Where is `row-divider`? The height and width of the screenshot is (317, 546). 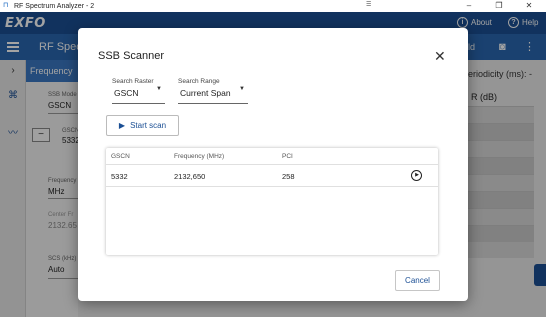
row-divider is located at coordinates (272, 186).